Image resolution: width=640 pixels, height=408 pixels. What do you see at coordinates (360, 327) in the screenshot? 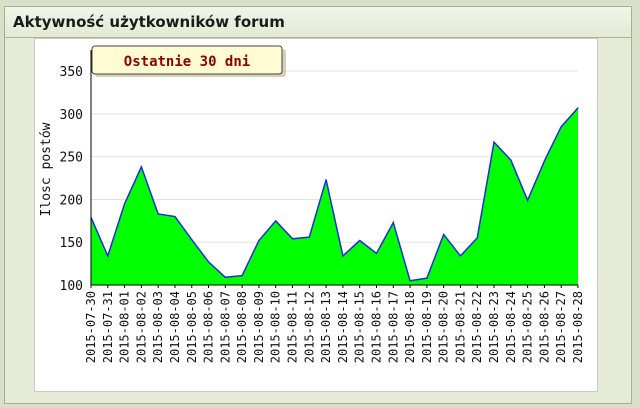
I see `x-tick-label: 2015-08-15` at bounding box center [360, 327].